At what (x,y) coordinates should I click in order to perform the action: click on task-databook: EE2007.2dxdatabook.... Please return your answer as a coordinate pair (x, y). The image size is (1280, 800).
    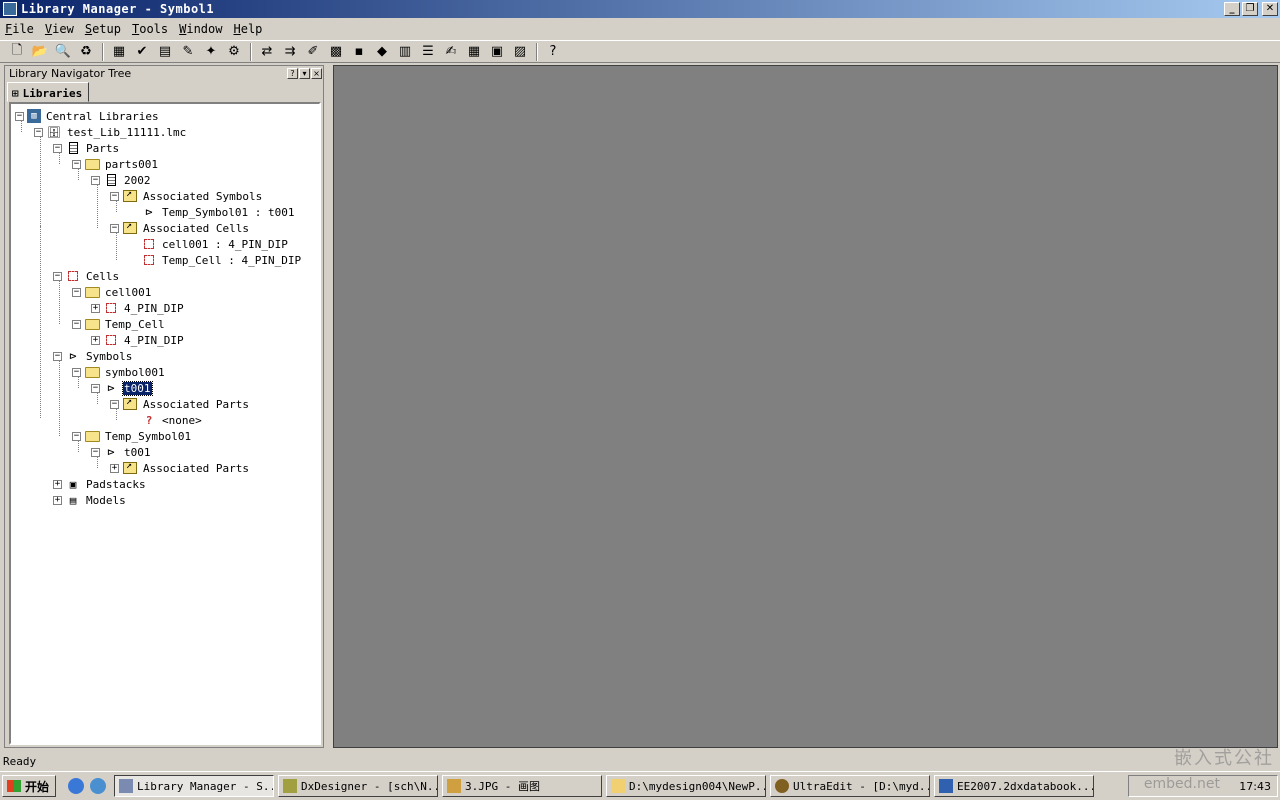
    Looking at the image, I should click on (1014, 786).